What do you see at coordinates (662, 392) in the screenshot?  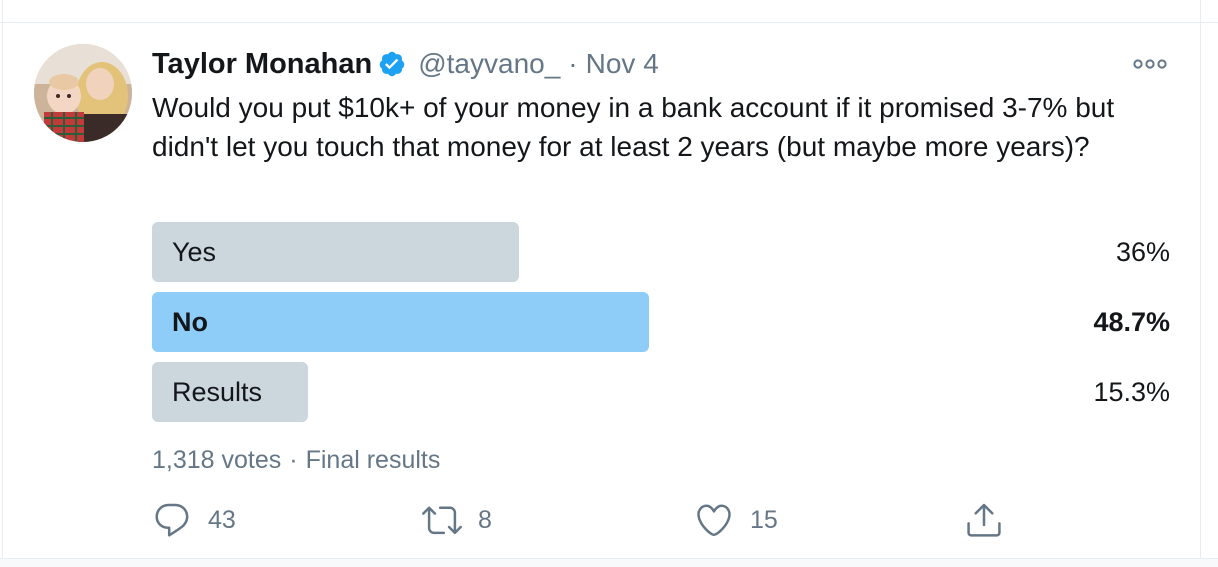 I see `poll-option: Results 15.3%` at bounding box center [662, 392].